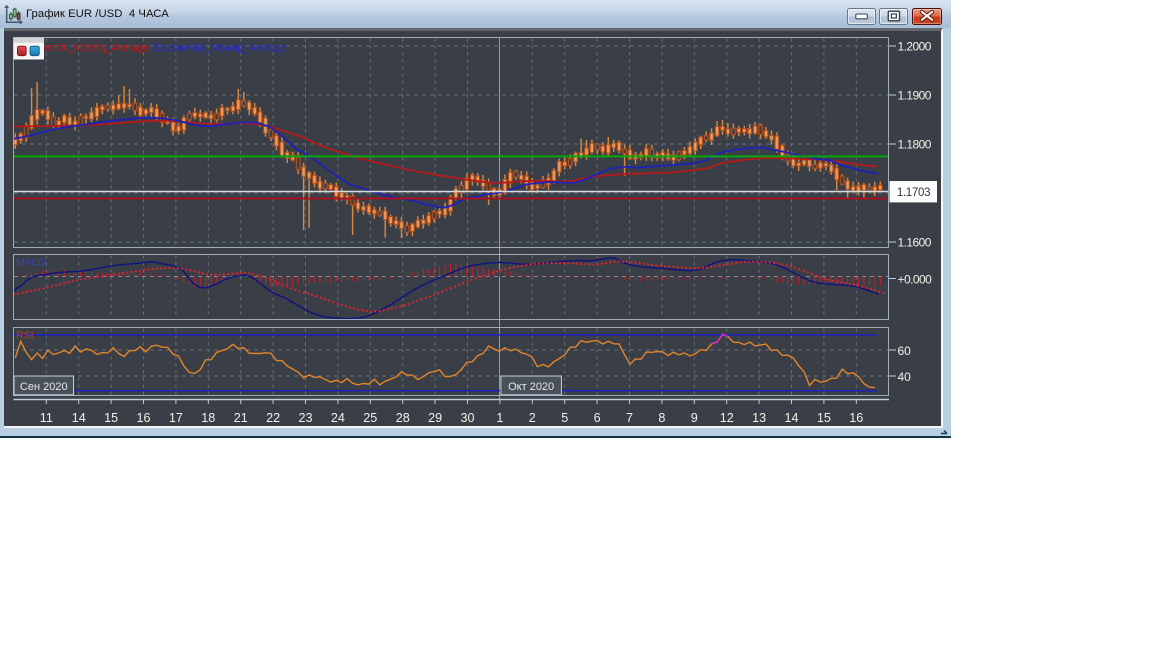 Image resolution: width=1152 pixels, height=648 pixels. What do you see at coordinates (467, 418) in the screenshot?
I see `svg-text: 30` at bounding box center [467, 418].